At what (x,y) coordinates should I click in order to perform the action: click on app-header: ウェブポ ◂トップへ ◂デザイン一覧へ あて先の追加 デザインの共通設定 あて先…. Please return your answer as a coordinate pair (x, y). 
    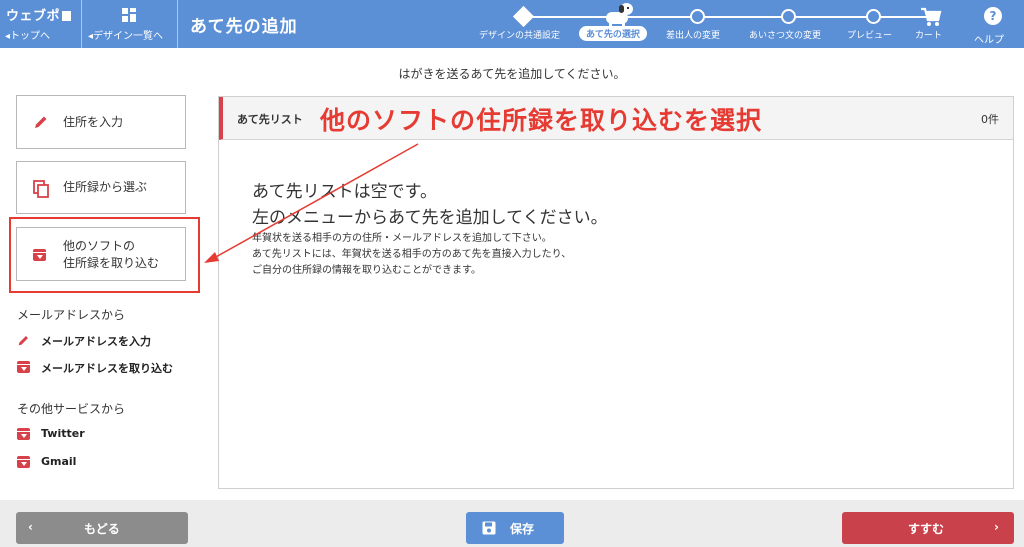
    Looking at the image, I should click on (512, 24).